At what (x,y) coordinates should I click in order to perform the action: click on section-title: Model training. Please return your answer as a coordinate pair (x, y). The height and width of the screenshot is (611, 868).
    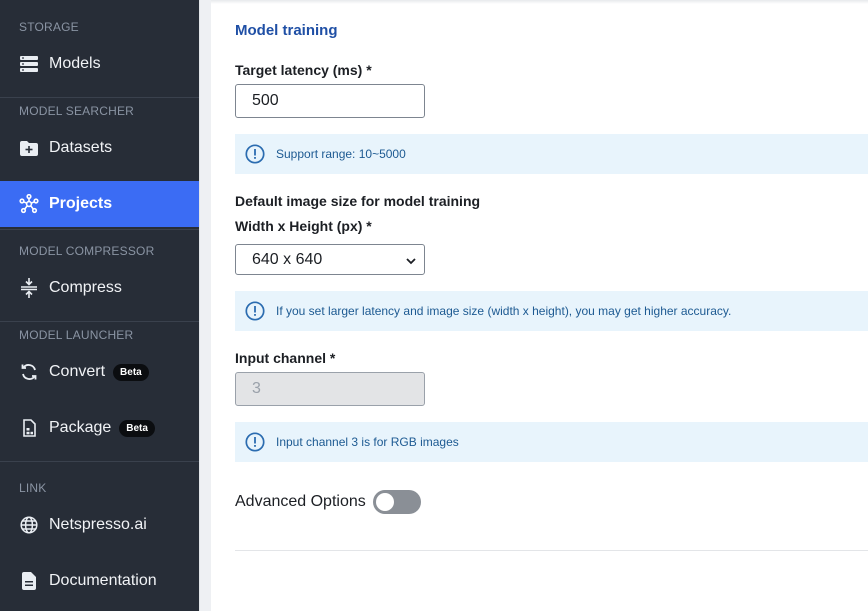
    Looking at the image, I should click on (286, 30).